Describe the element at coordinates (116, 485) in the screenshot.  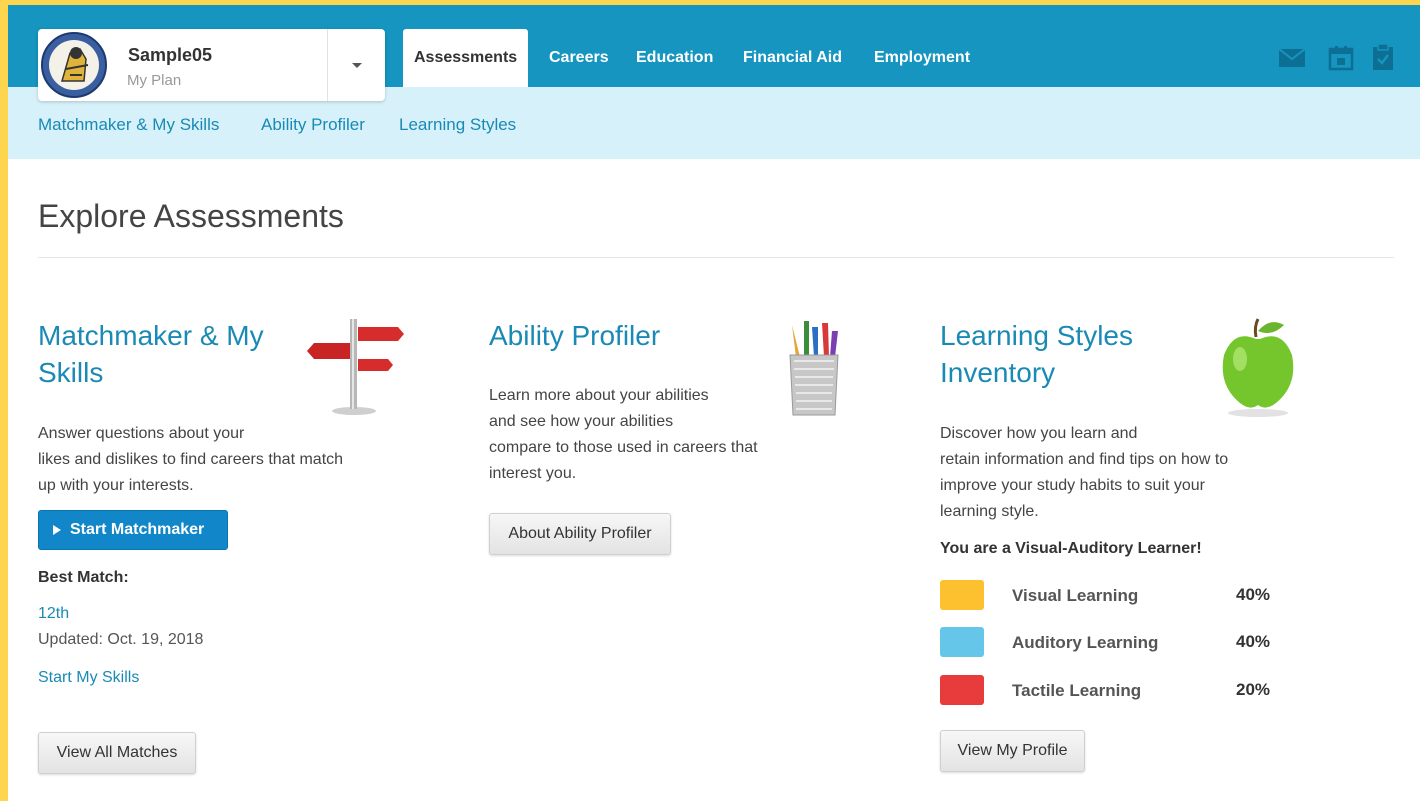
I see `description-line: up with your interests.` at that location.